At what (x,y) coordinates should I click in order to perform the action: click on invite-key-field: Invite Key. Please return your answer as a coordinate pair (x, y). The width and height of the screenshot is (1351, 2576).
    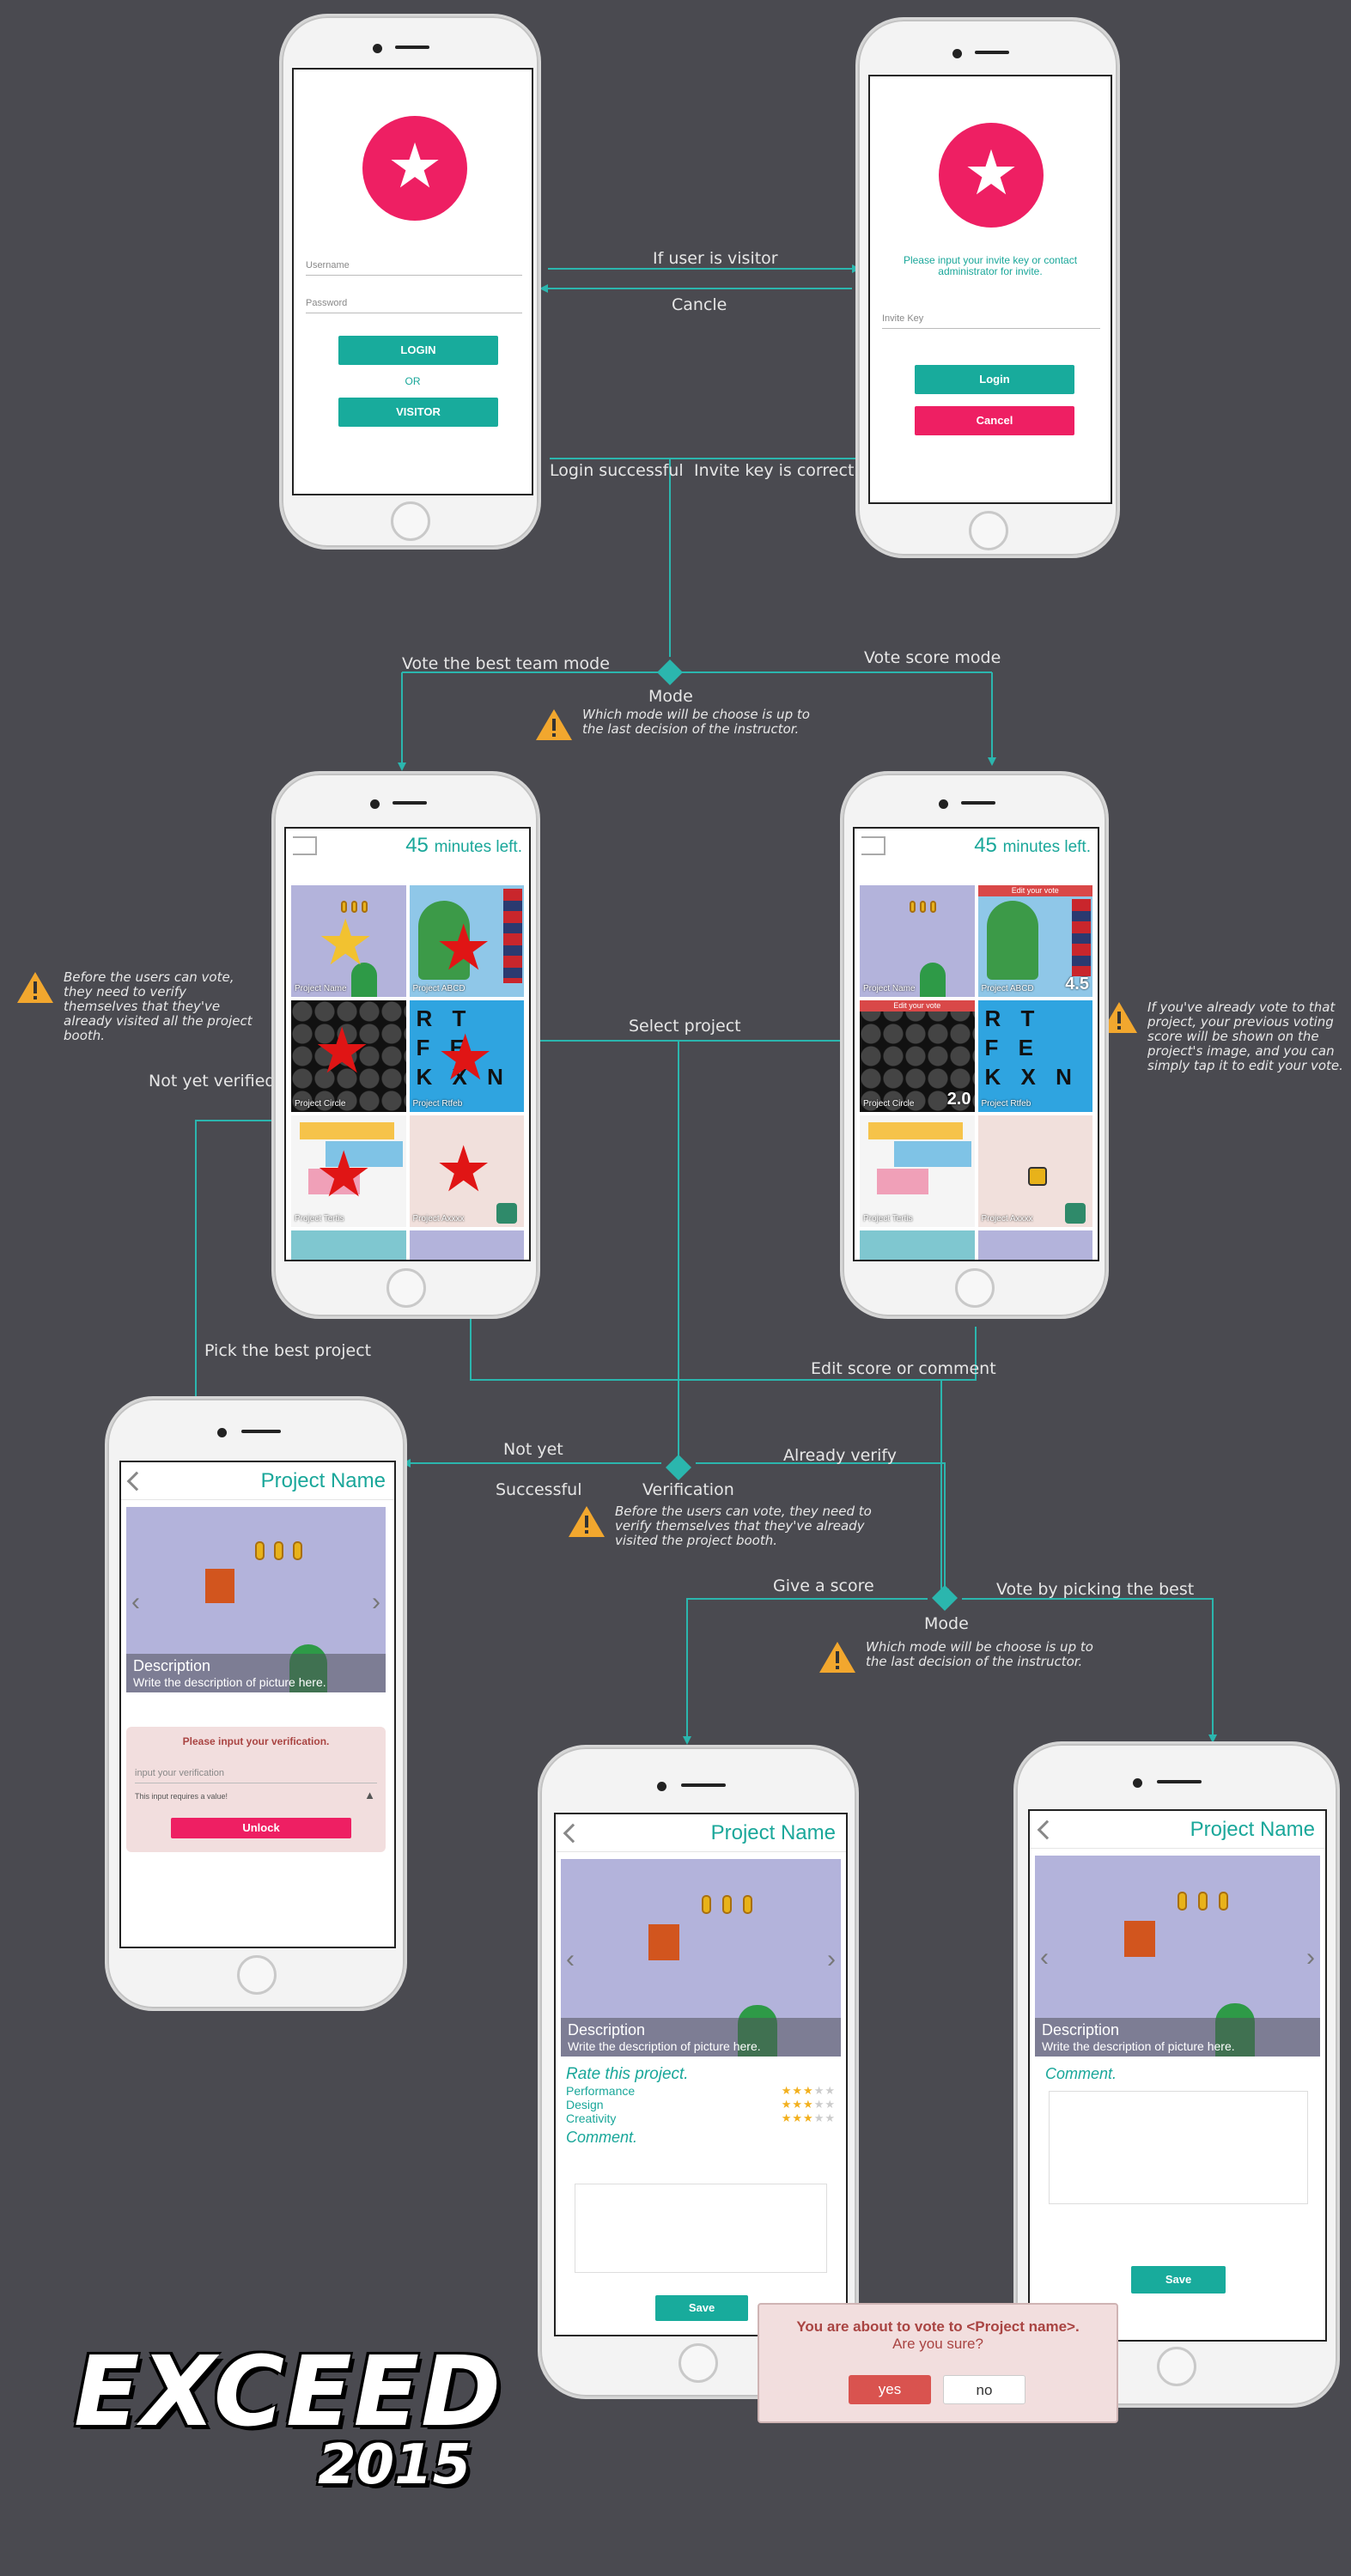
    Looking at the image, I should click on (991, 321).